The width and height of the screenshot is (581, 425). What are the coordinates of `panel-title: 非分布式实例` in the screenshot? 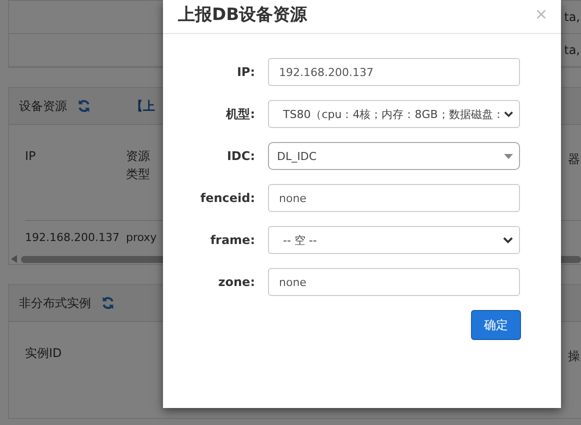 It's located at (55, 303).